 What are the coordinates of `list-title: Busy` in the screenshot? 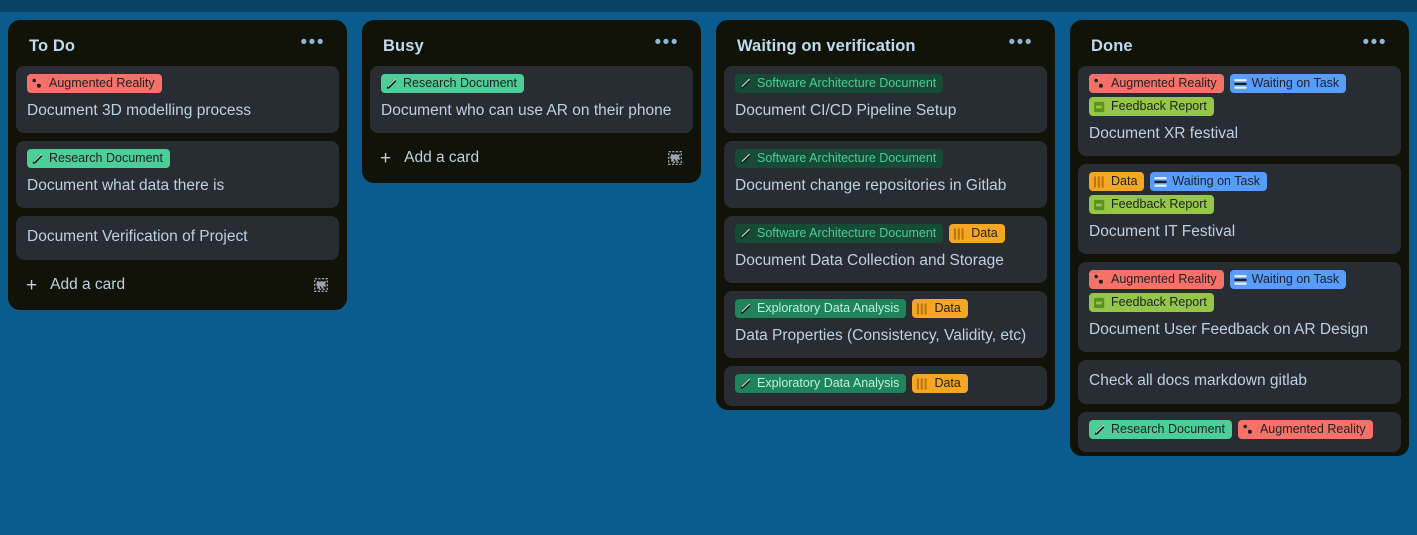 It's located at (403, 45).